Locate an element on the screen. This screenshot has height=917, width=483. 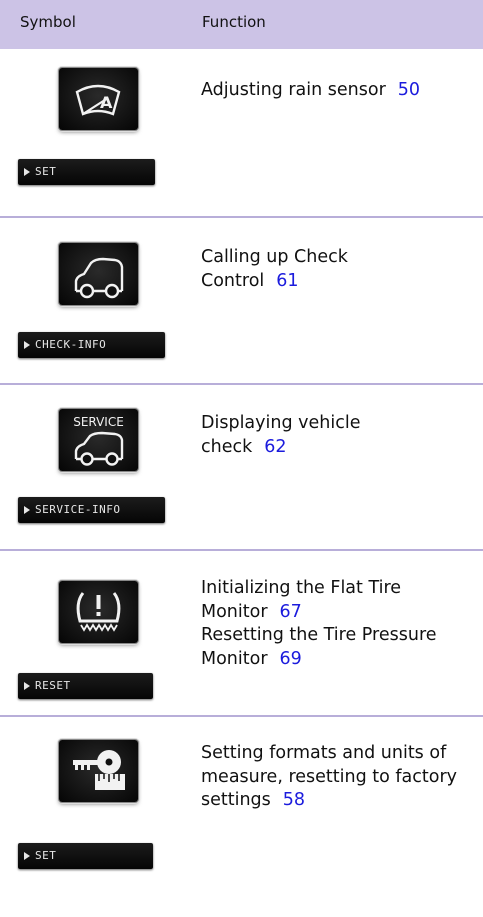
function-description: Adjusting rain sensor 50 is located at coordinates (311, 90).